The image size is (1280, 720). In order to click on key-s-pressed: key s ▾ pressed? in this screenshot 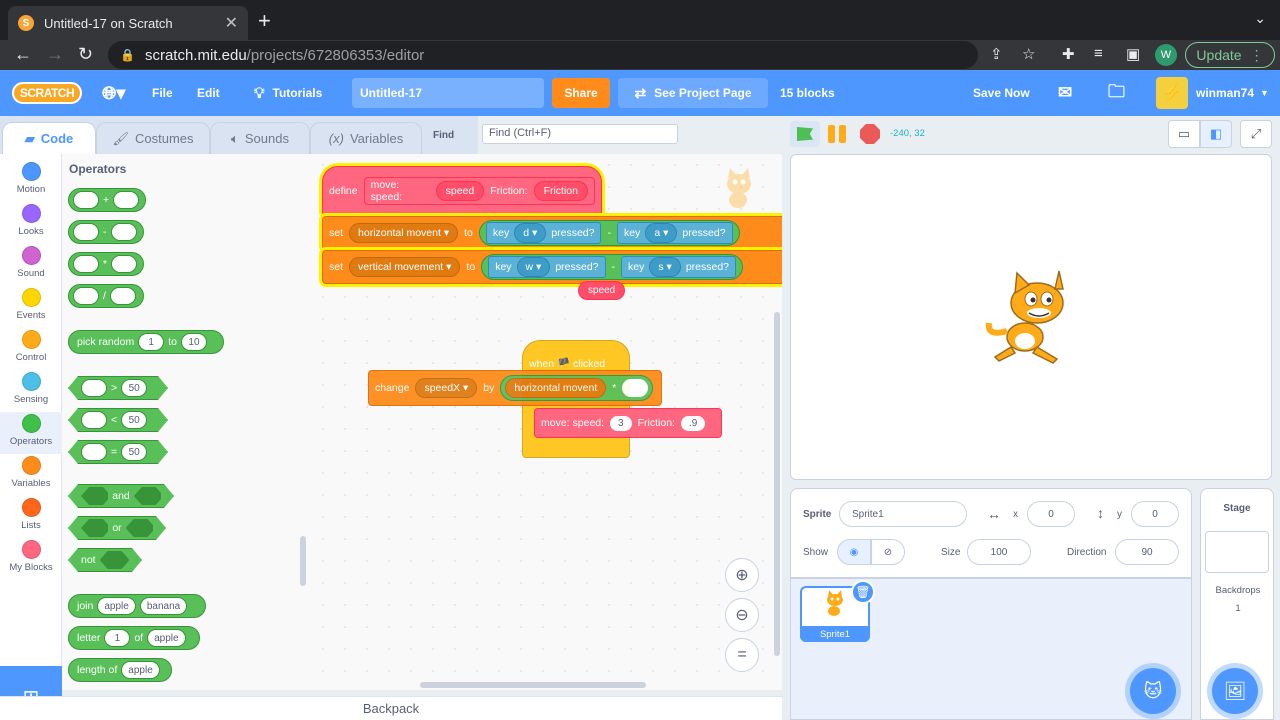, I will do `click(679, 267)`.